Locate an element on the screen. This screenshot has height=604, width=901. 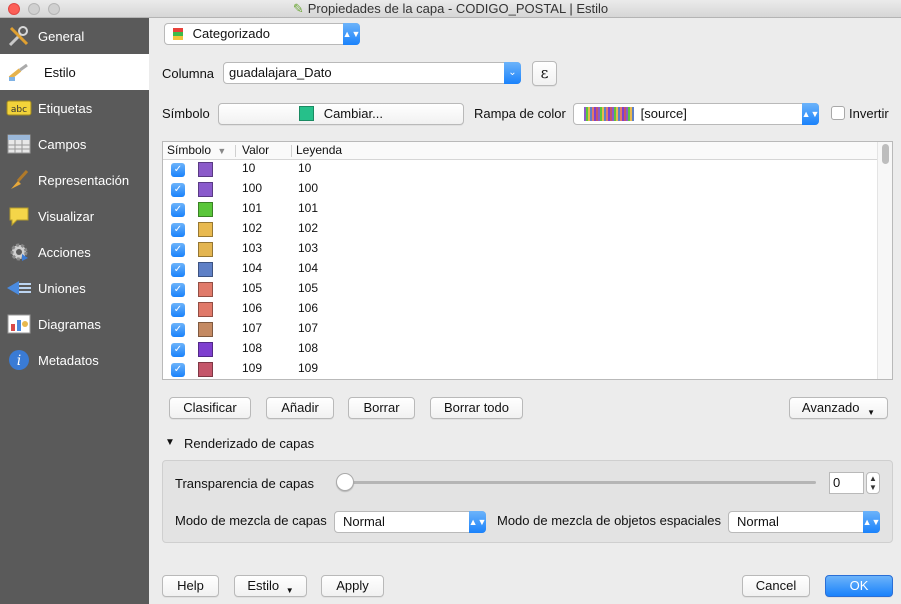
close-window-button is located at coordinates (14, 9).